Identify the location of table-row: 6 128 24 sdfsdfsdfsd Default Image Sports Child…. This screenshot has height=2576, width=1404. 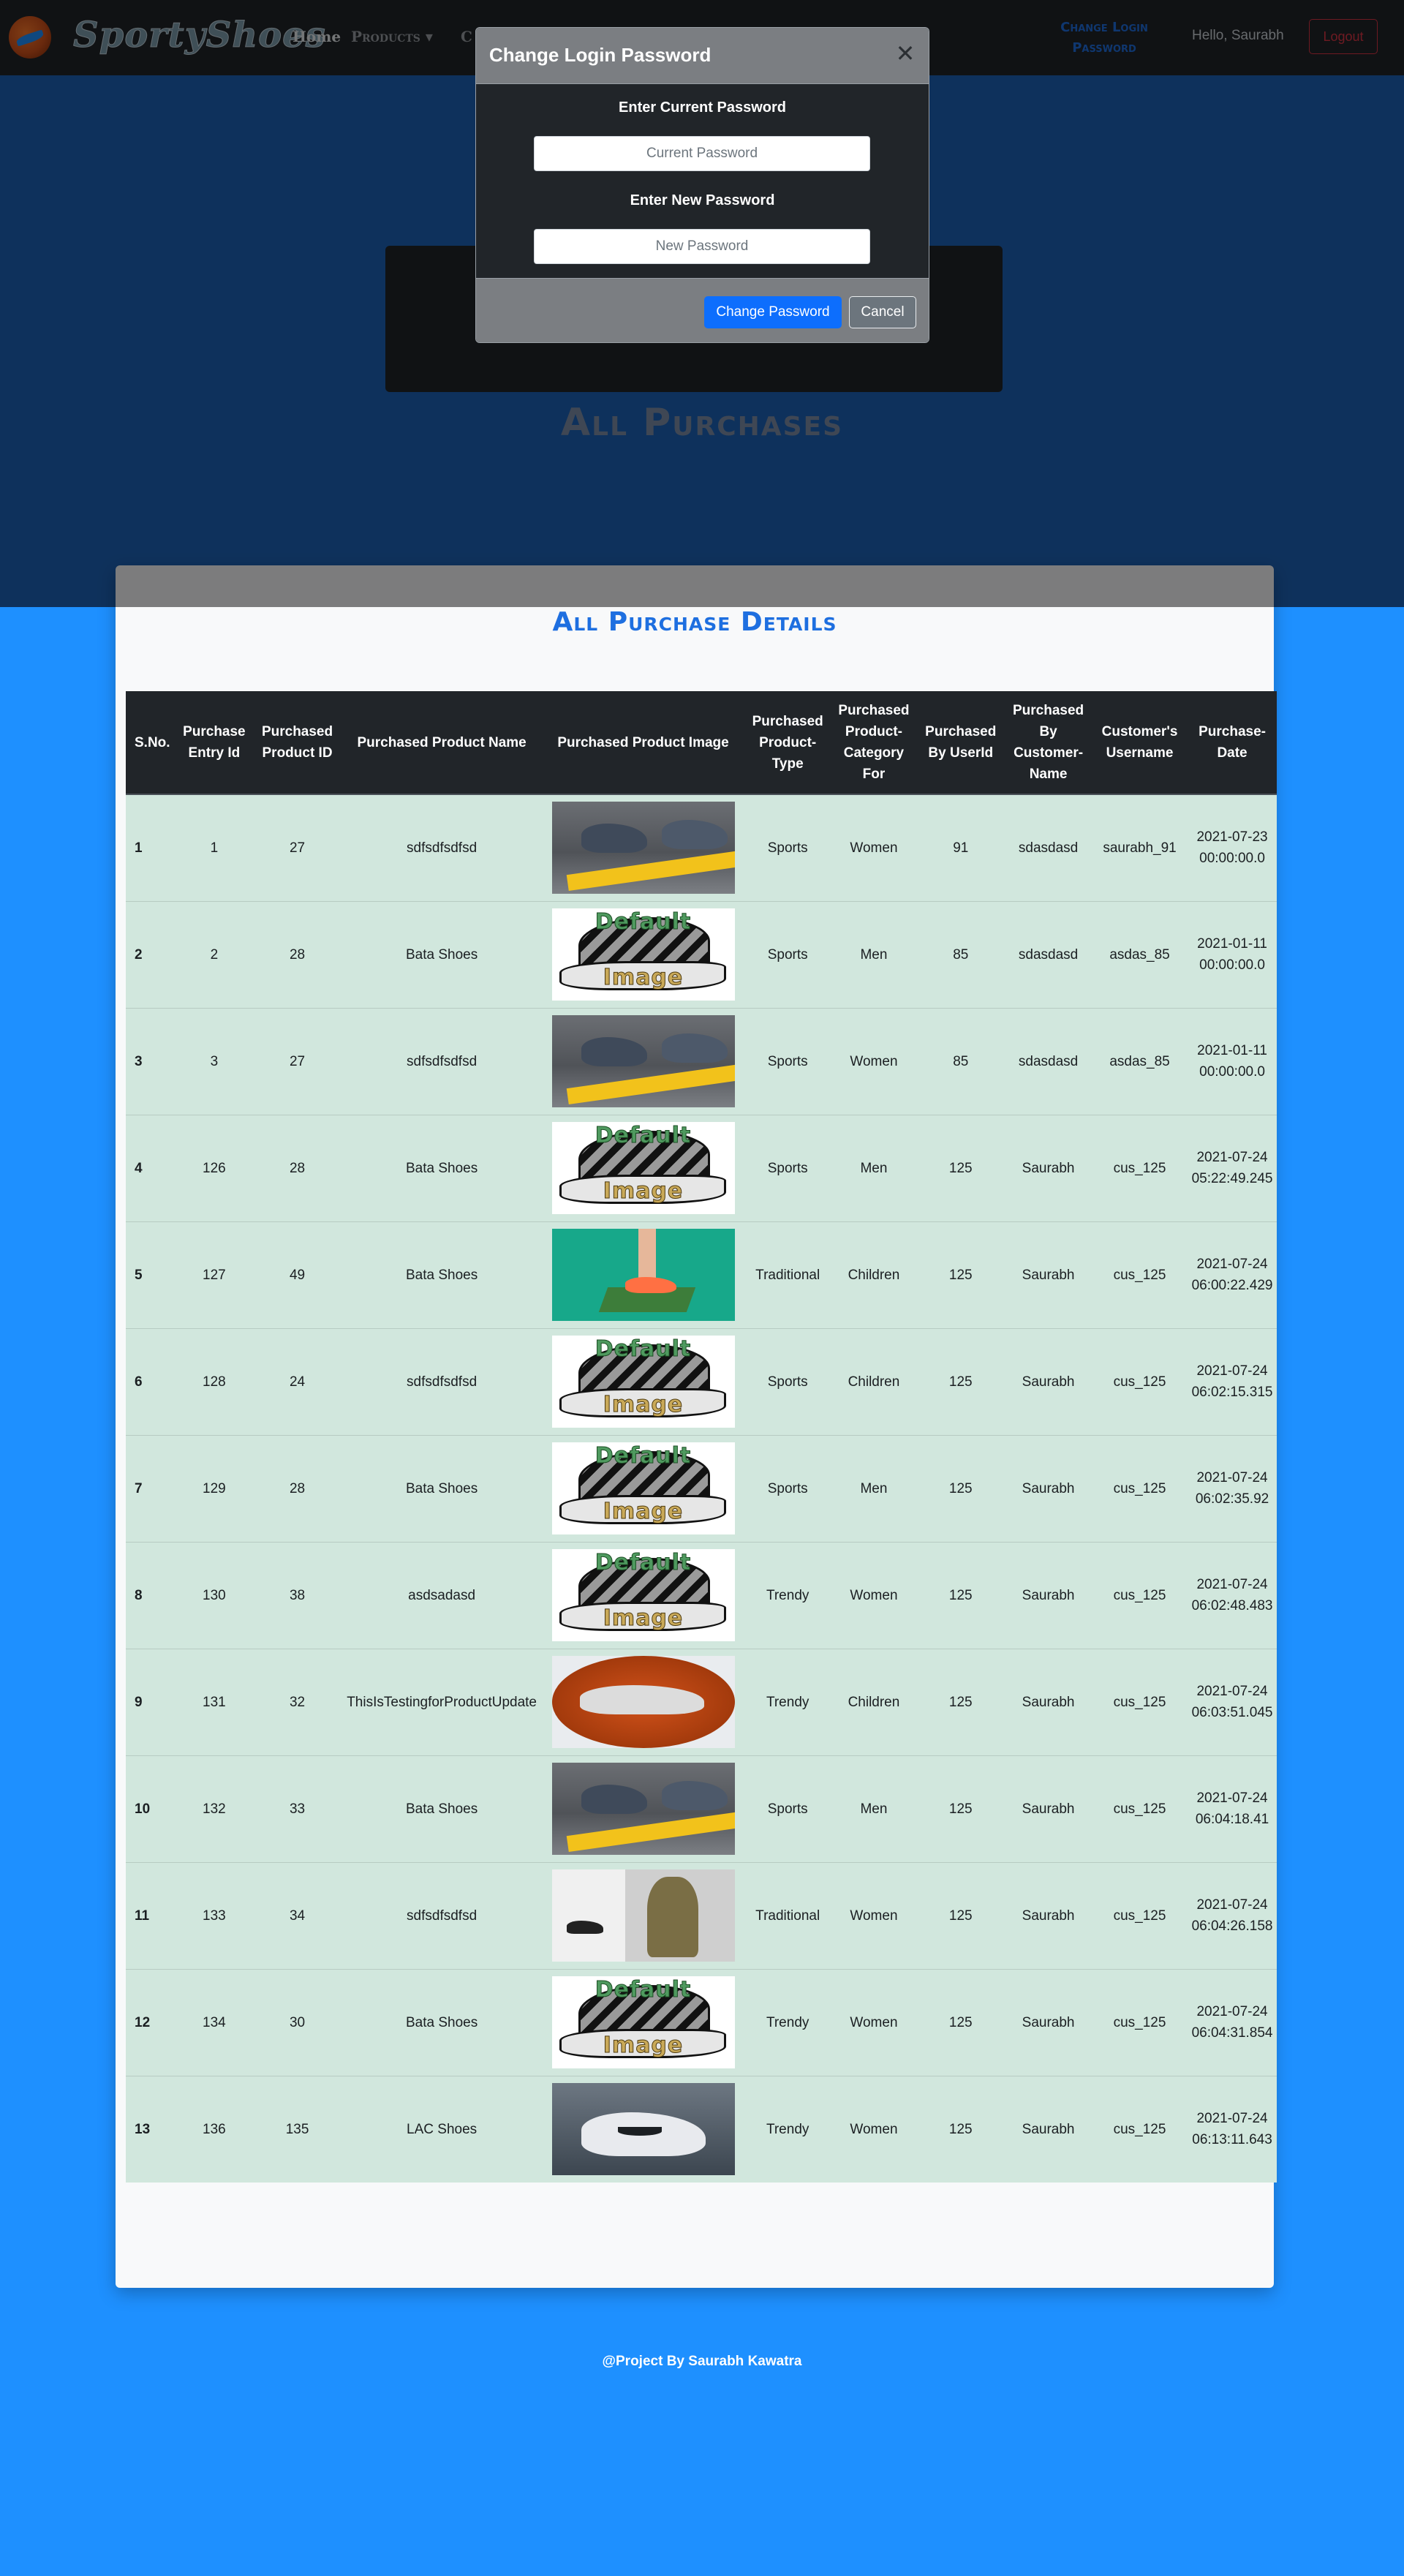
(701, 1381).